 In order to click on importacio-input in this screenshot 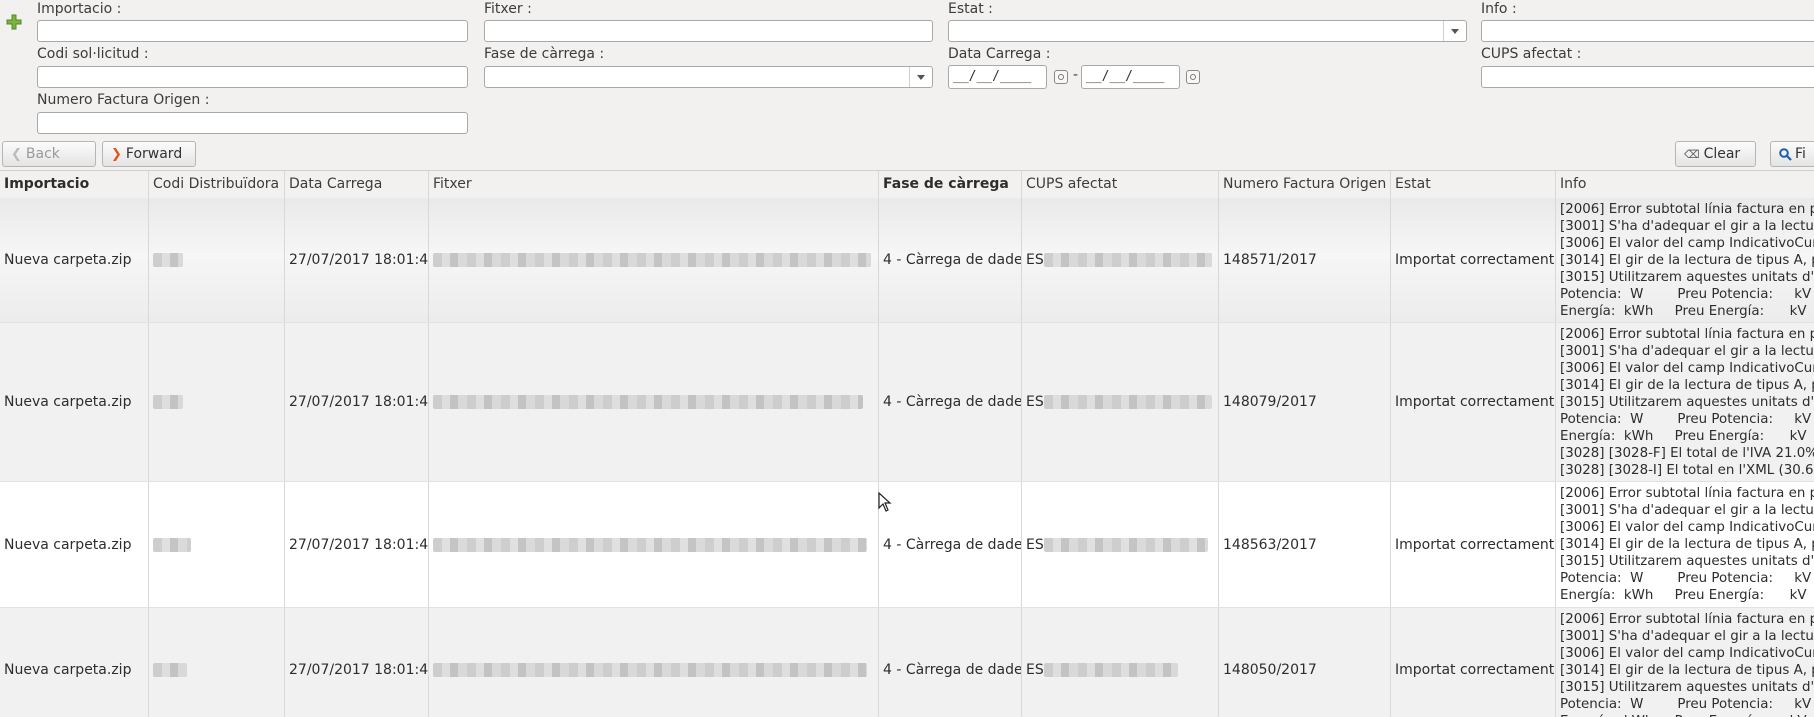, I will do `click(252, 31)`.